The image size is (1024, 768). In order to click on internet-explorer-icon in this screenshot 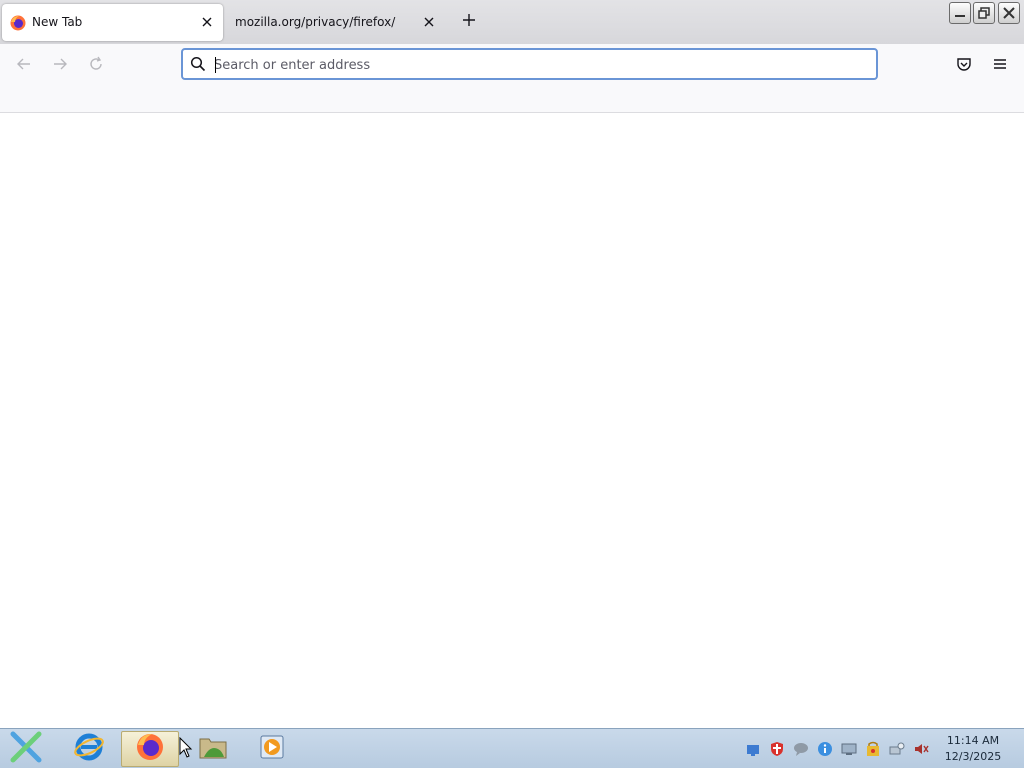, I will do `click(89, 749)`.